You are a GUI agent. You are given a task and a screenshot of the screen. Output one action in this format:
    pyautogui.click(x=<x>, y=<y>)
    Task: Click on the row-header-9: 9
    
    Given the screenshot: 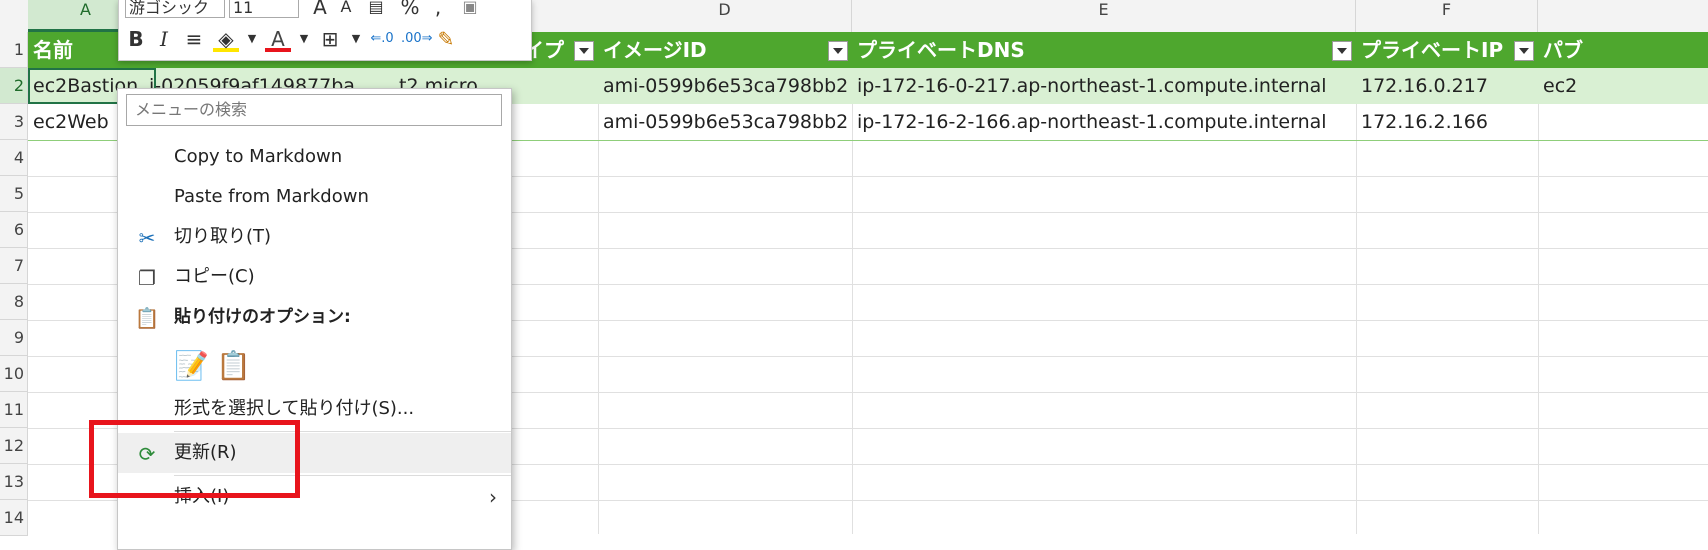 What is the action you would take?
    pyautogui.click(x=14, y=338)
    